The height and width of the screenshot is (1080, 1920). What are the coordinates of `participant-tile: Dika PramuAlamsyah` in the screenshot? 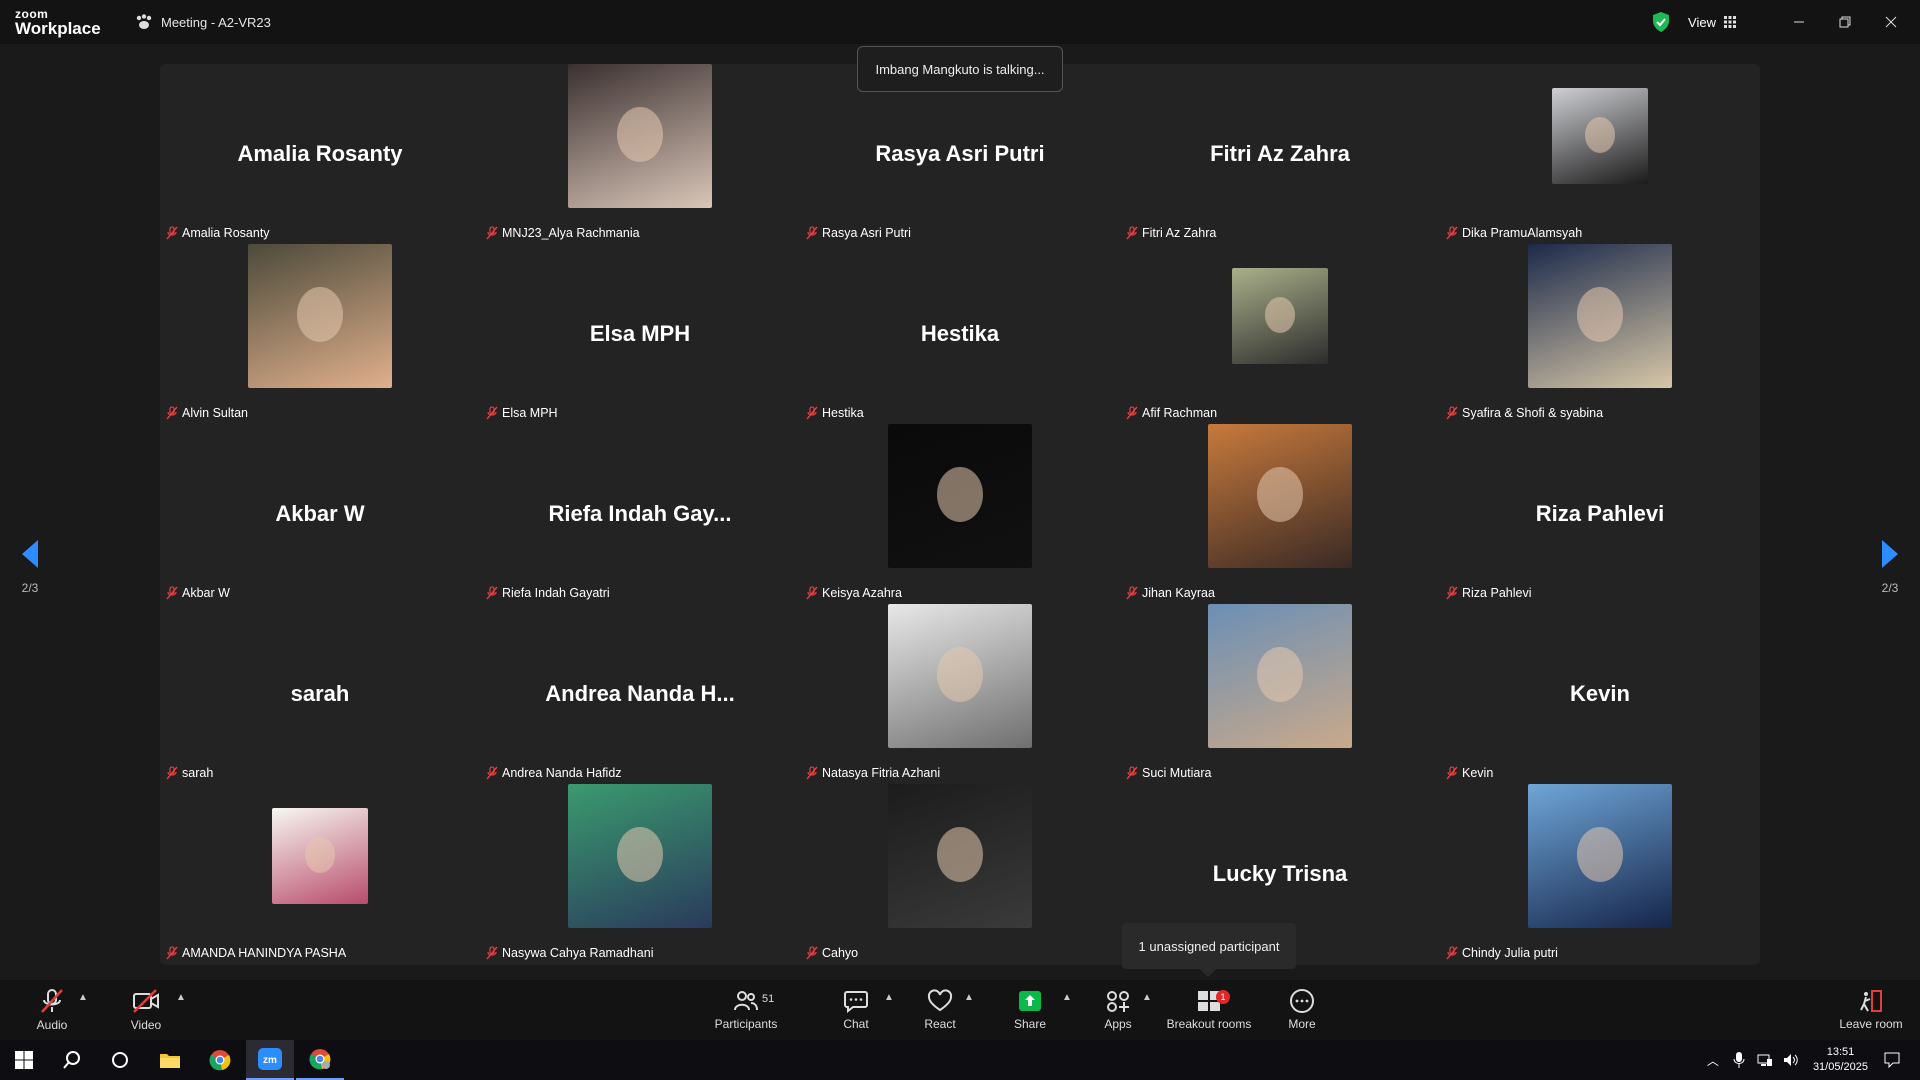 It's located at (1600, 154).